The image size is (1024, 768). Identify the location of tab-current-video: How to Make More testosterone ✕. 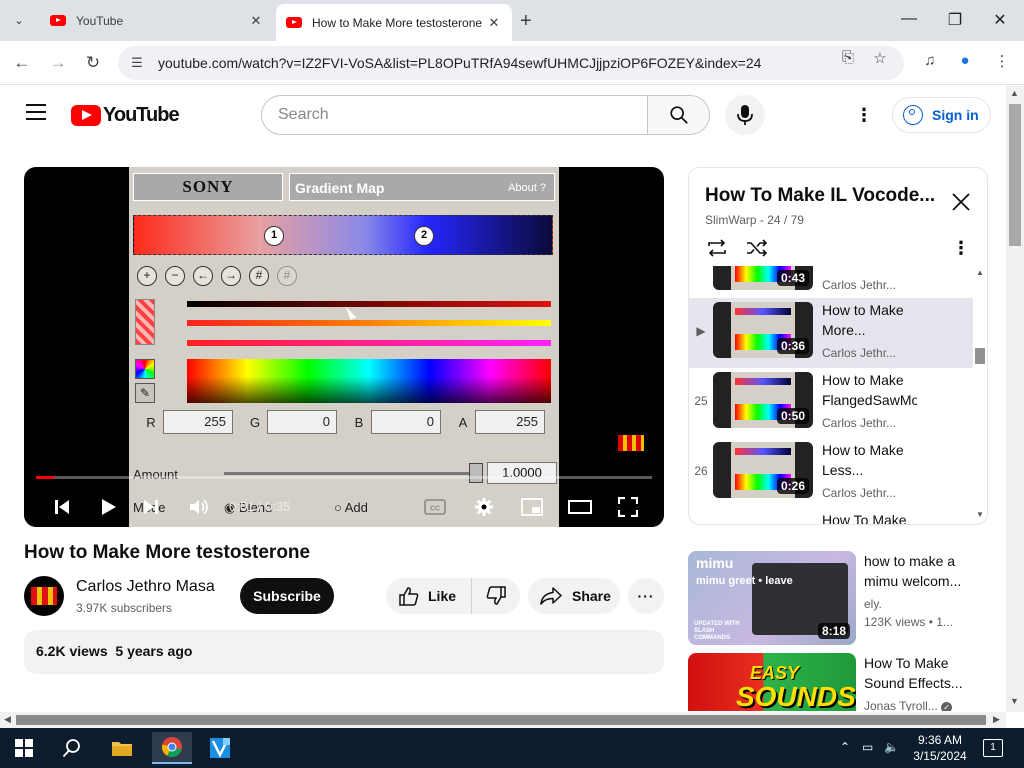
(394, 22).